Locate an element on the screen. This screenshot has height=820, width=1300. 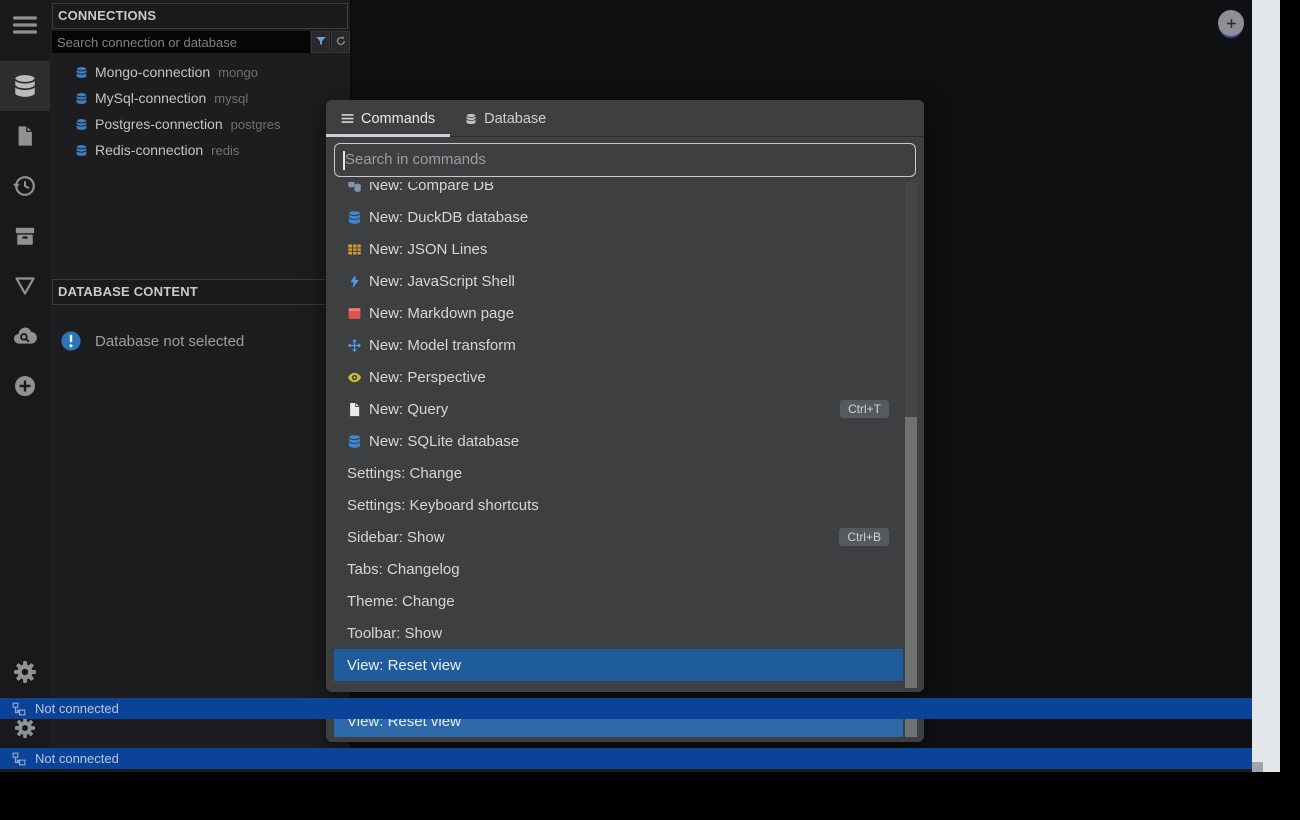
connection-item: Redis-connection redis is located at coordinates (200, 150).